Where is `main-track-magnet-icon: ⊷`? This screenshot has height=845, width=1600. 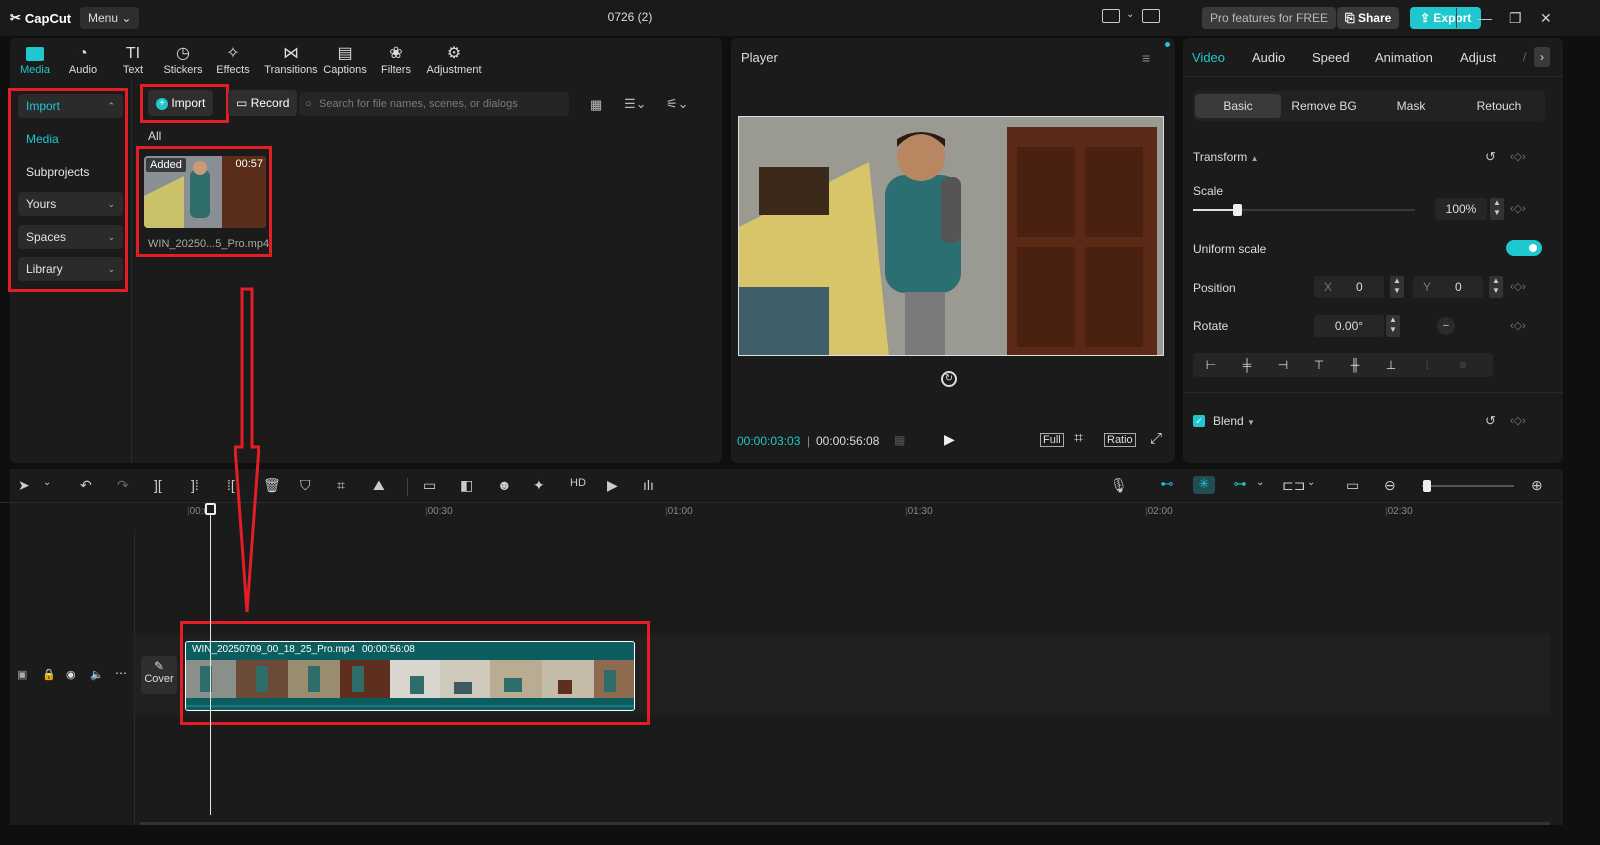 main-track-magnet-icon: ⊷ is located at coordinates (1167, 485).